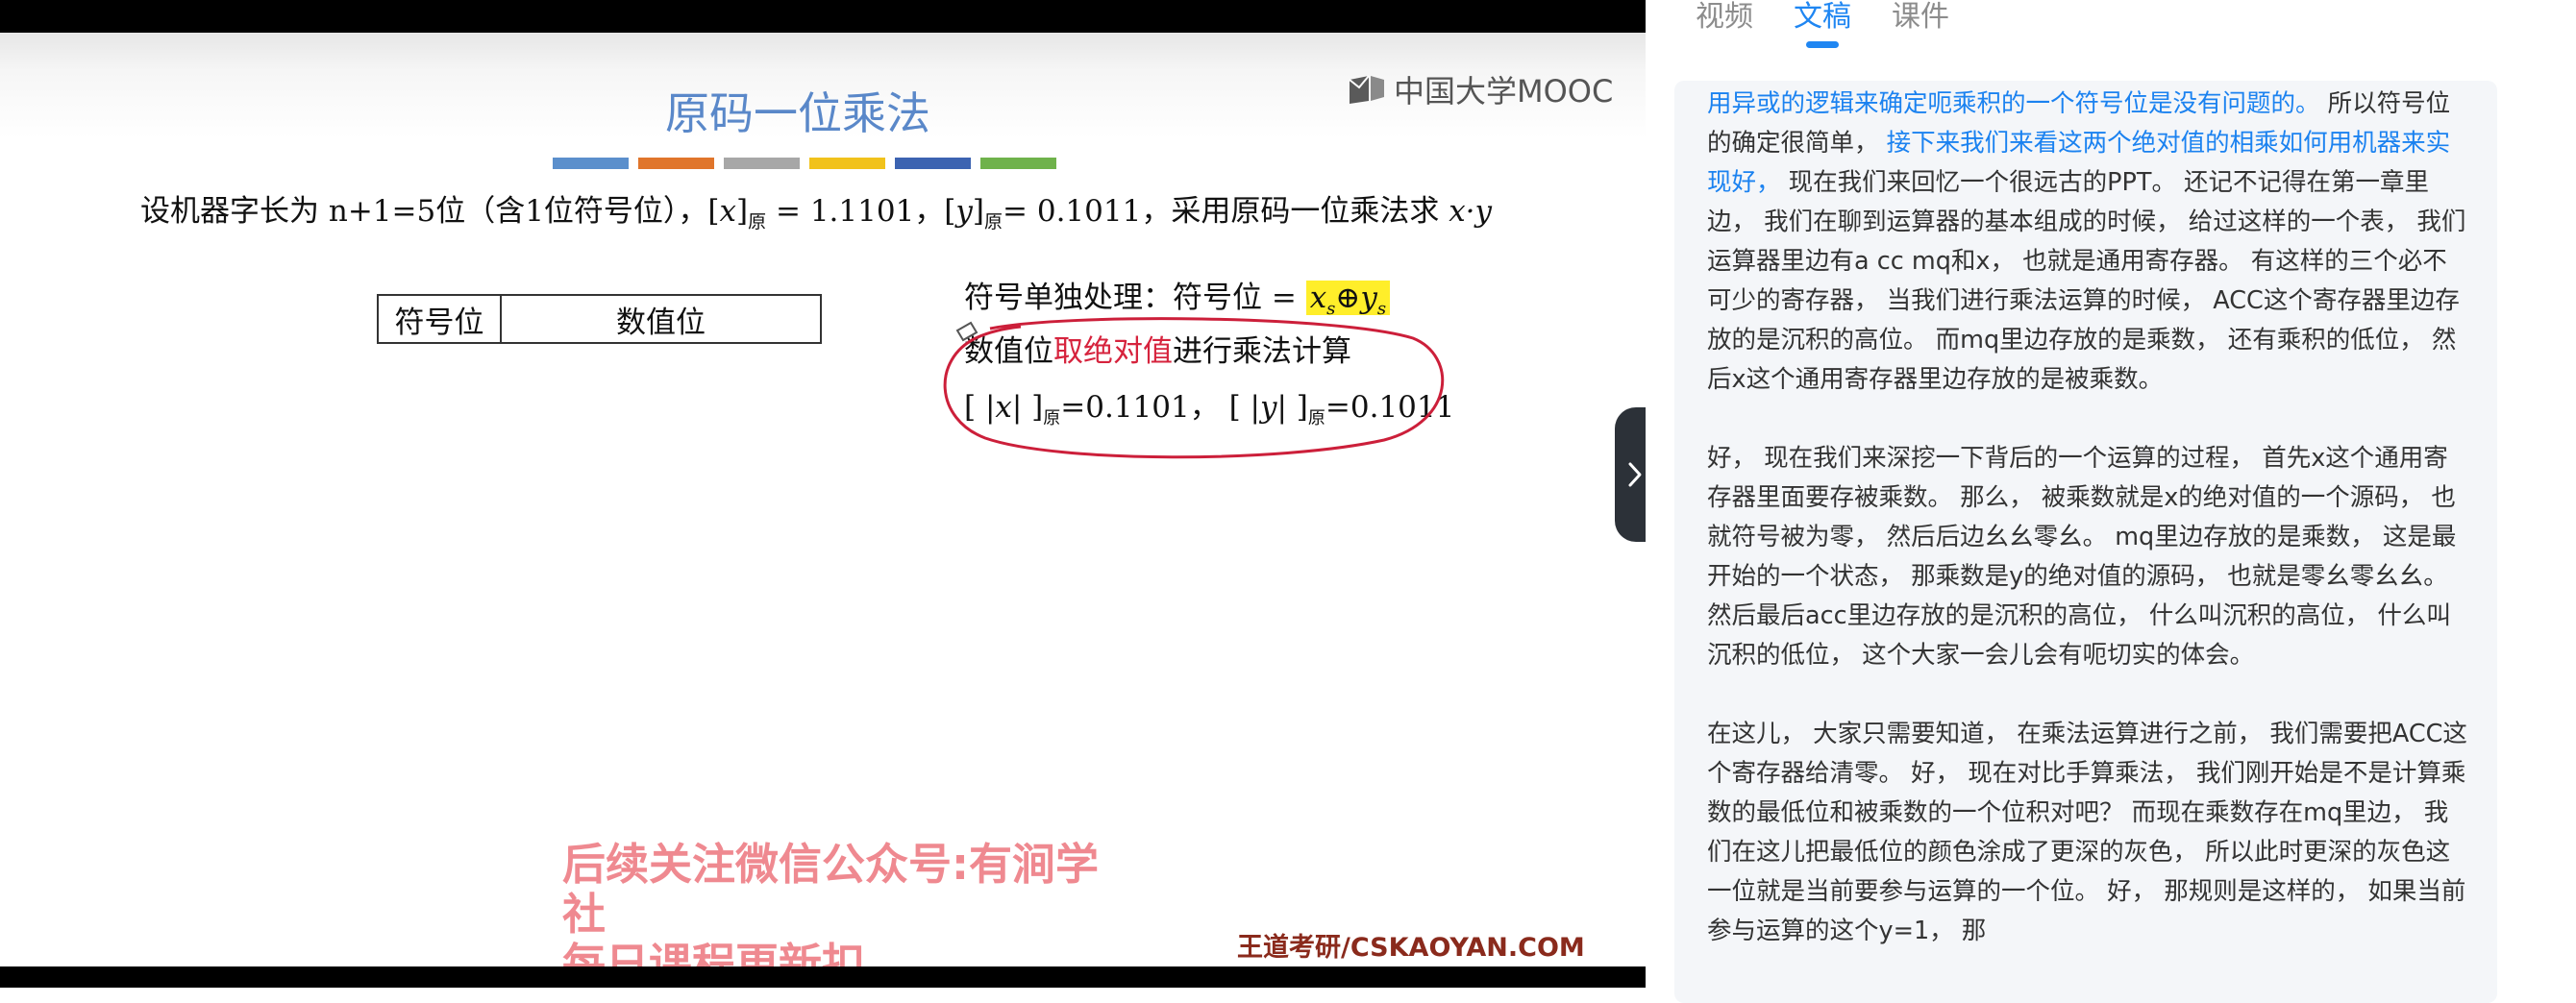 This screenshot has height=1003, width=2576. I want to click on mooc-logo-icon, so click(1367, 89).